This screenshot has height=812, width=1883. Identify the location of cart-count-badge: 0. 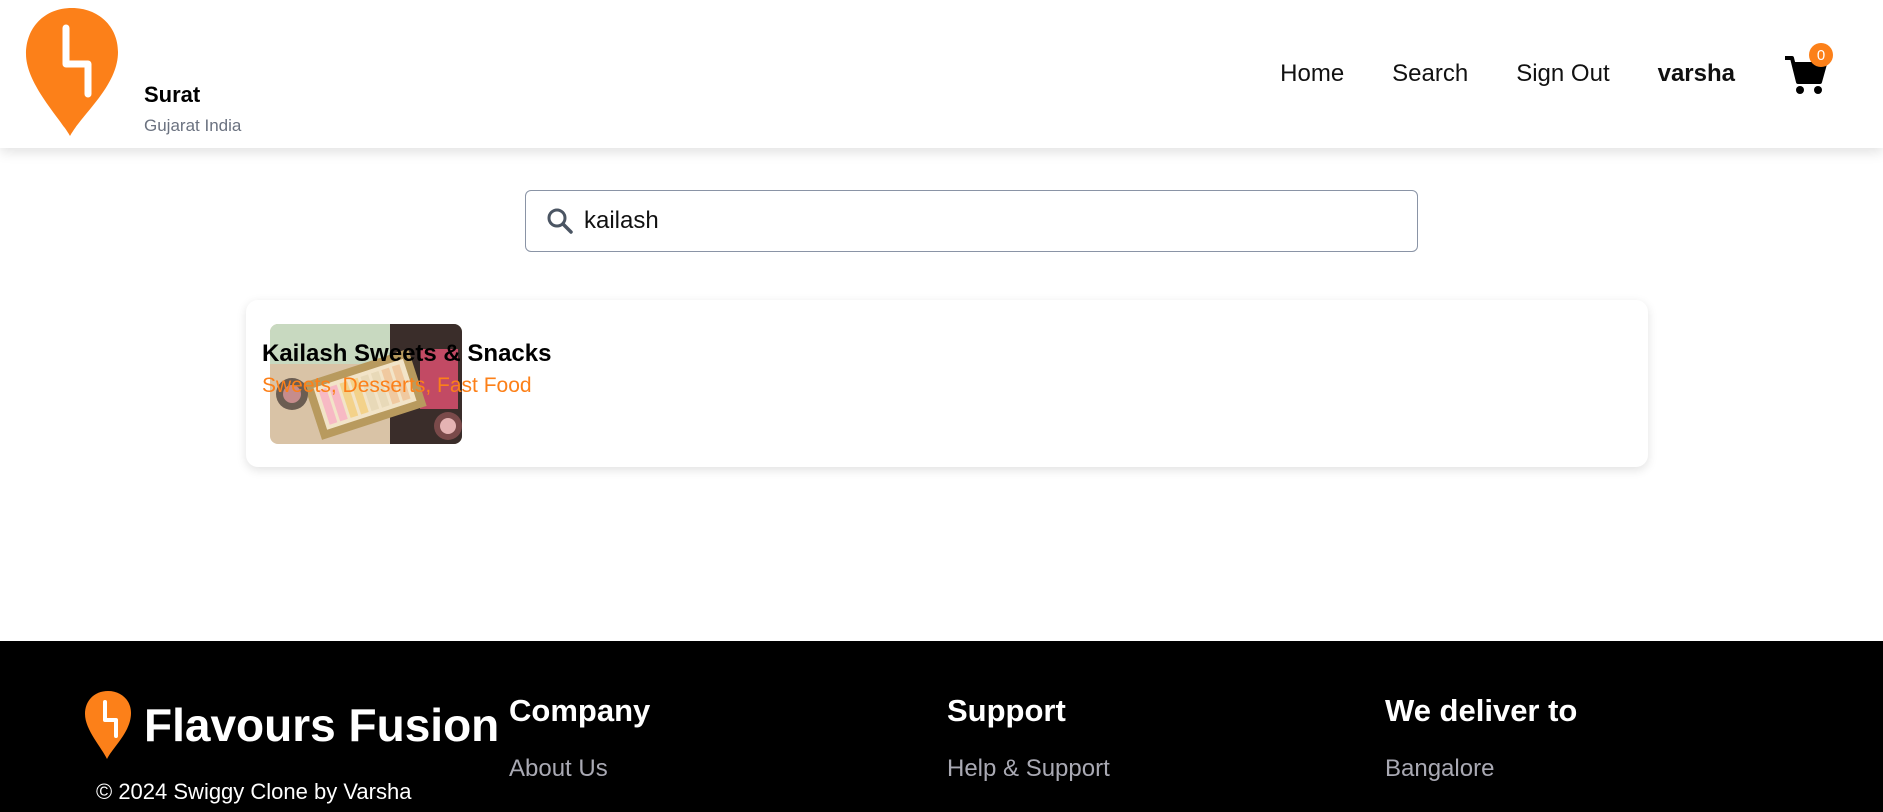
(1821, 55).